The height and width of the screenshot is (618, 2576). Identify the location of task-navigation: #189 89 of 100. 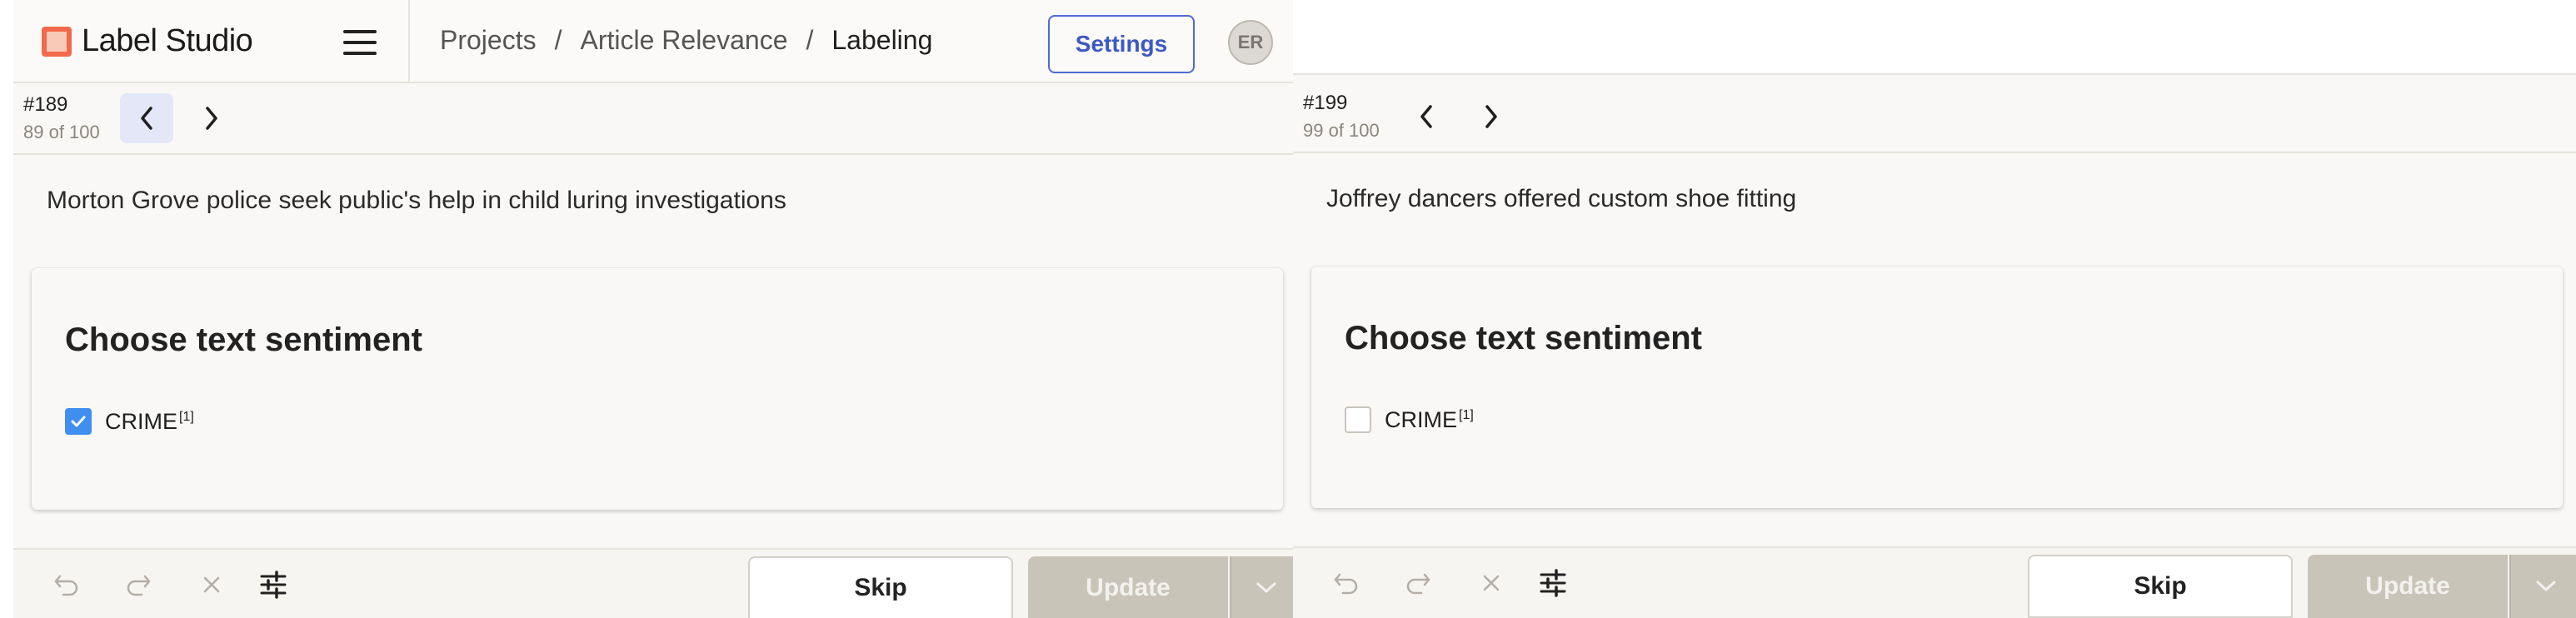
(657, 119).